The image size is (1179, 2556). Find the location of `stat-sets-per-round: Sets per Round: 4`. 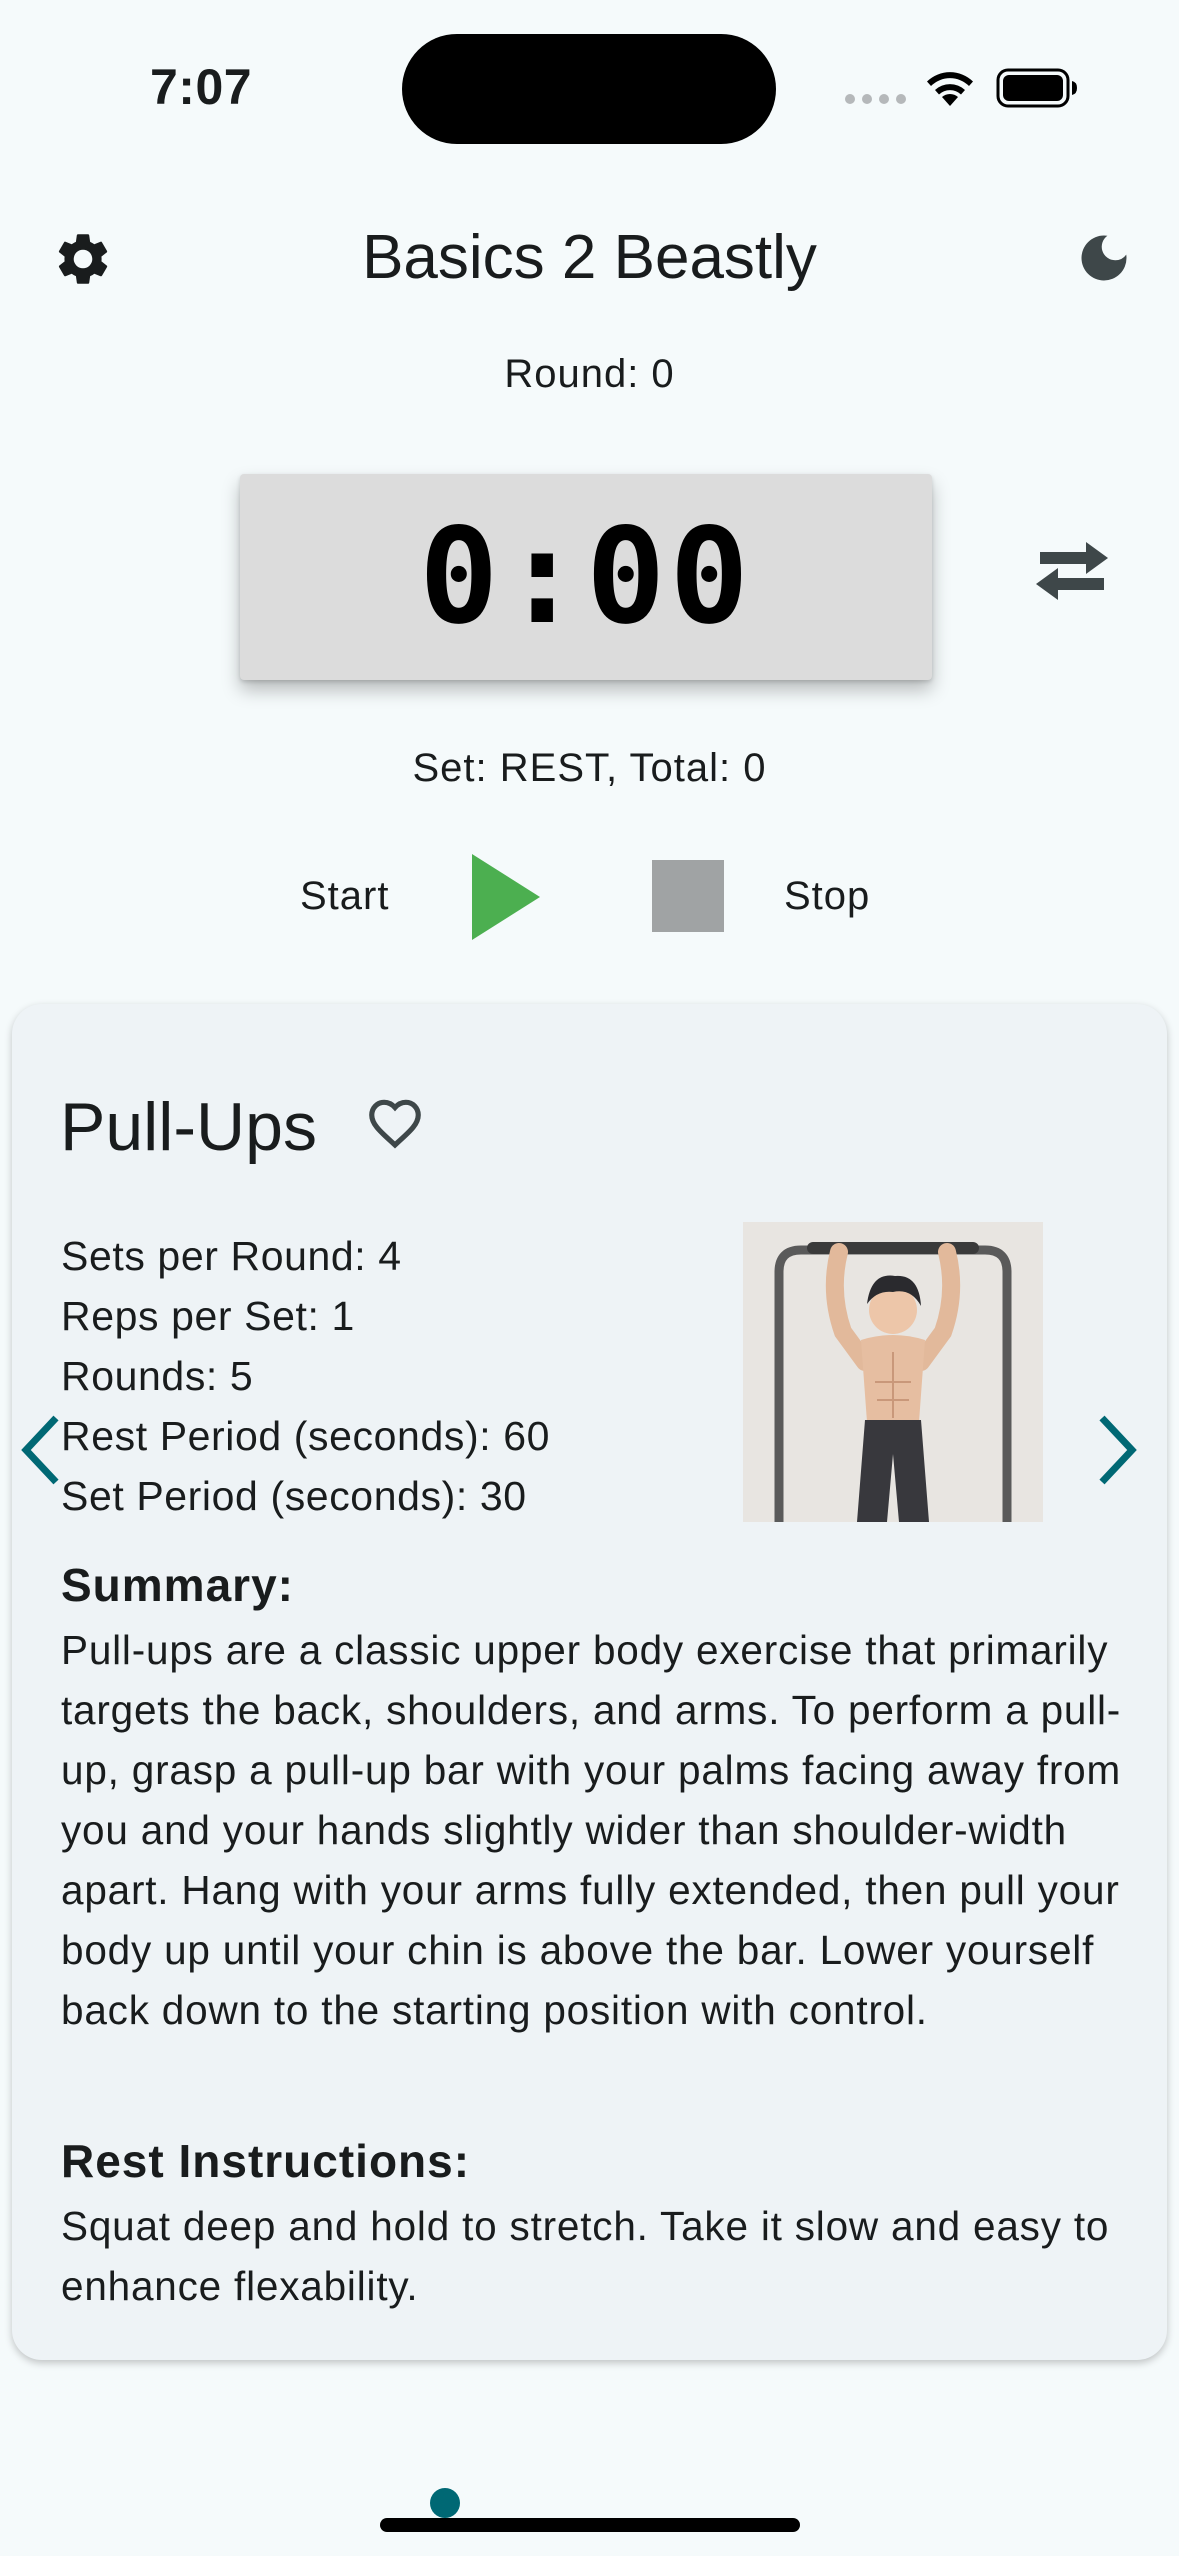

stat-sets-per-round: Sets per Round: 4 is located at coordinates (231, 1256).